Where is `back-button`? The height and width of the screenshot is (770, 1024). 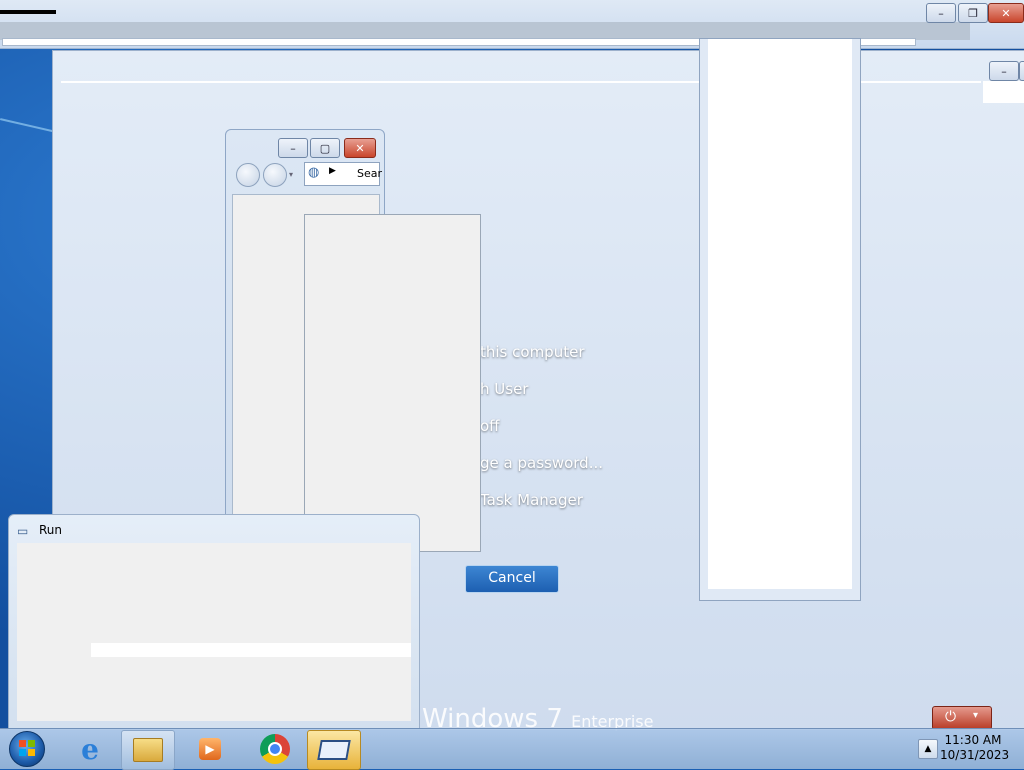 back-button is located at coordinates (248, 175).